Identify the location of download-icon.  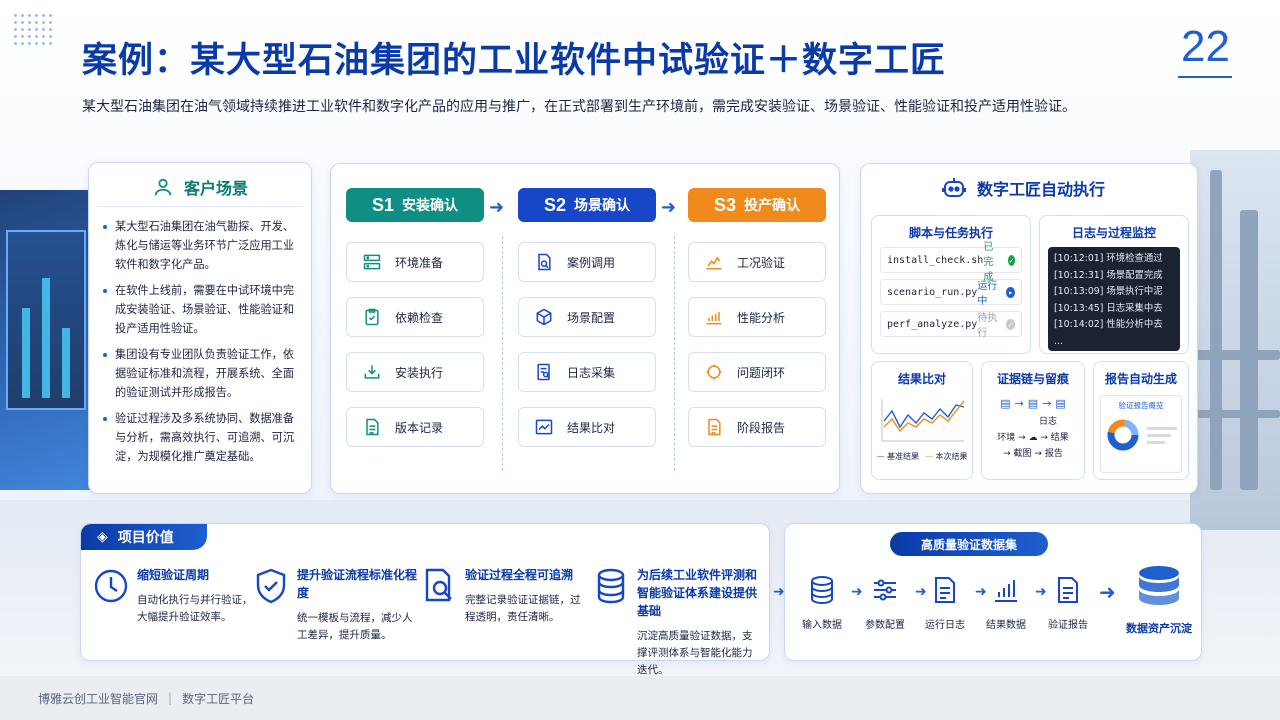
(372, 372).